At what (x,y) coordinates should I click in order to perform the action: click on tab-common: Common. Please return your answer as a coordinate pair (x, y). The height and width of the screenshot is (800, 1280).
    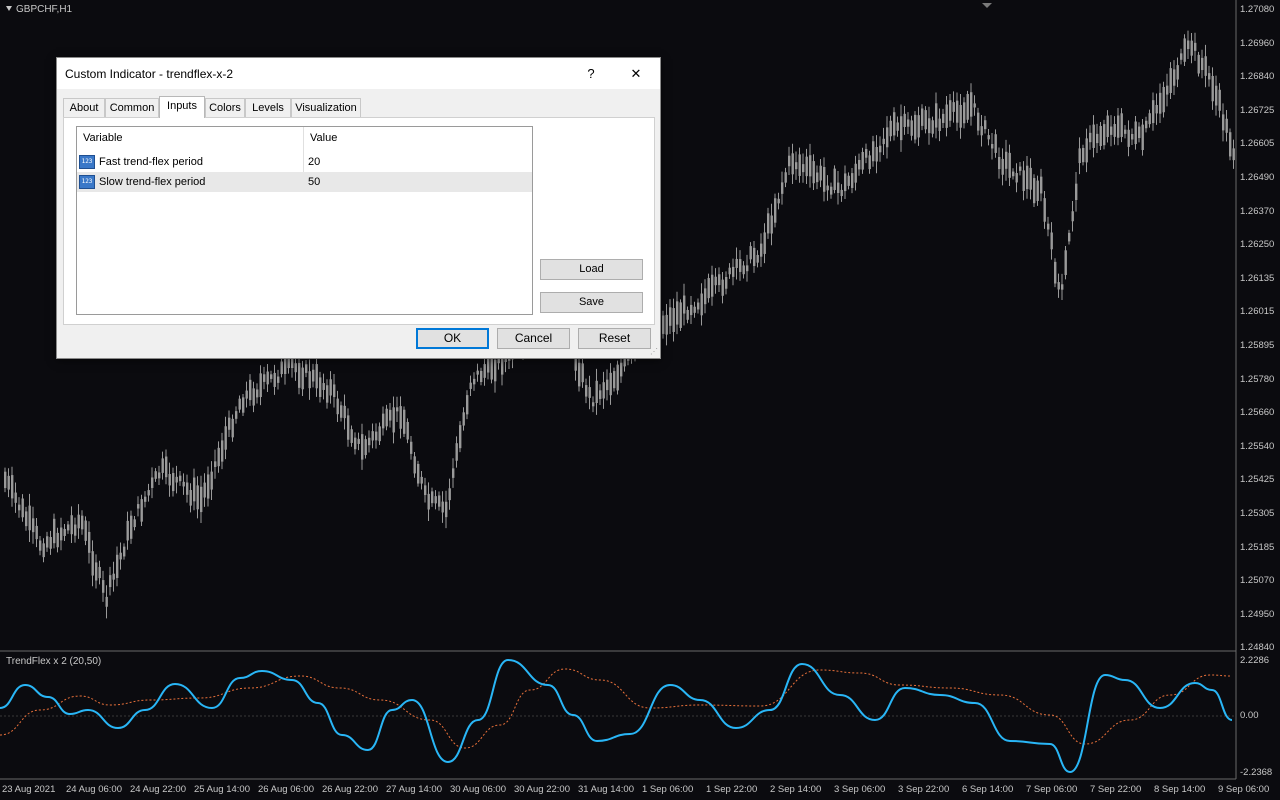
    Looking at the image, I should click on (132, 107).